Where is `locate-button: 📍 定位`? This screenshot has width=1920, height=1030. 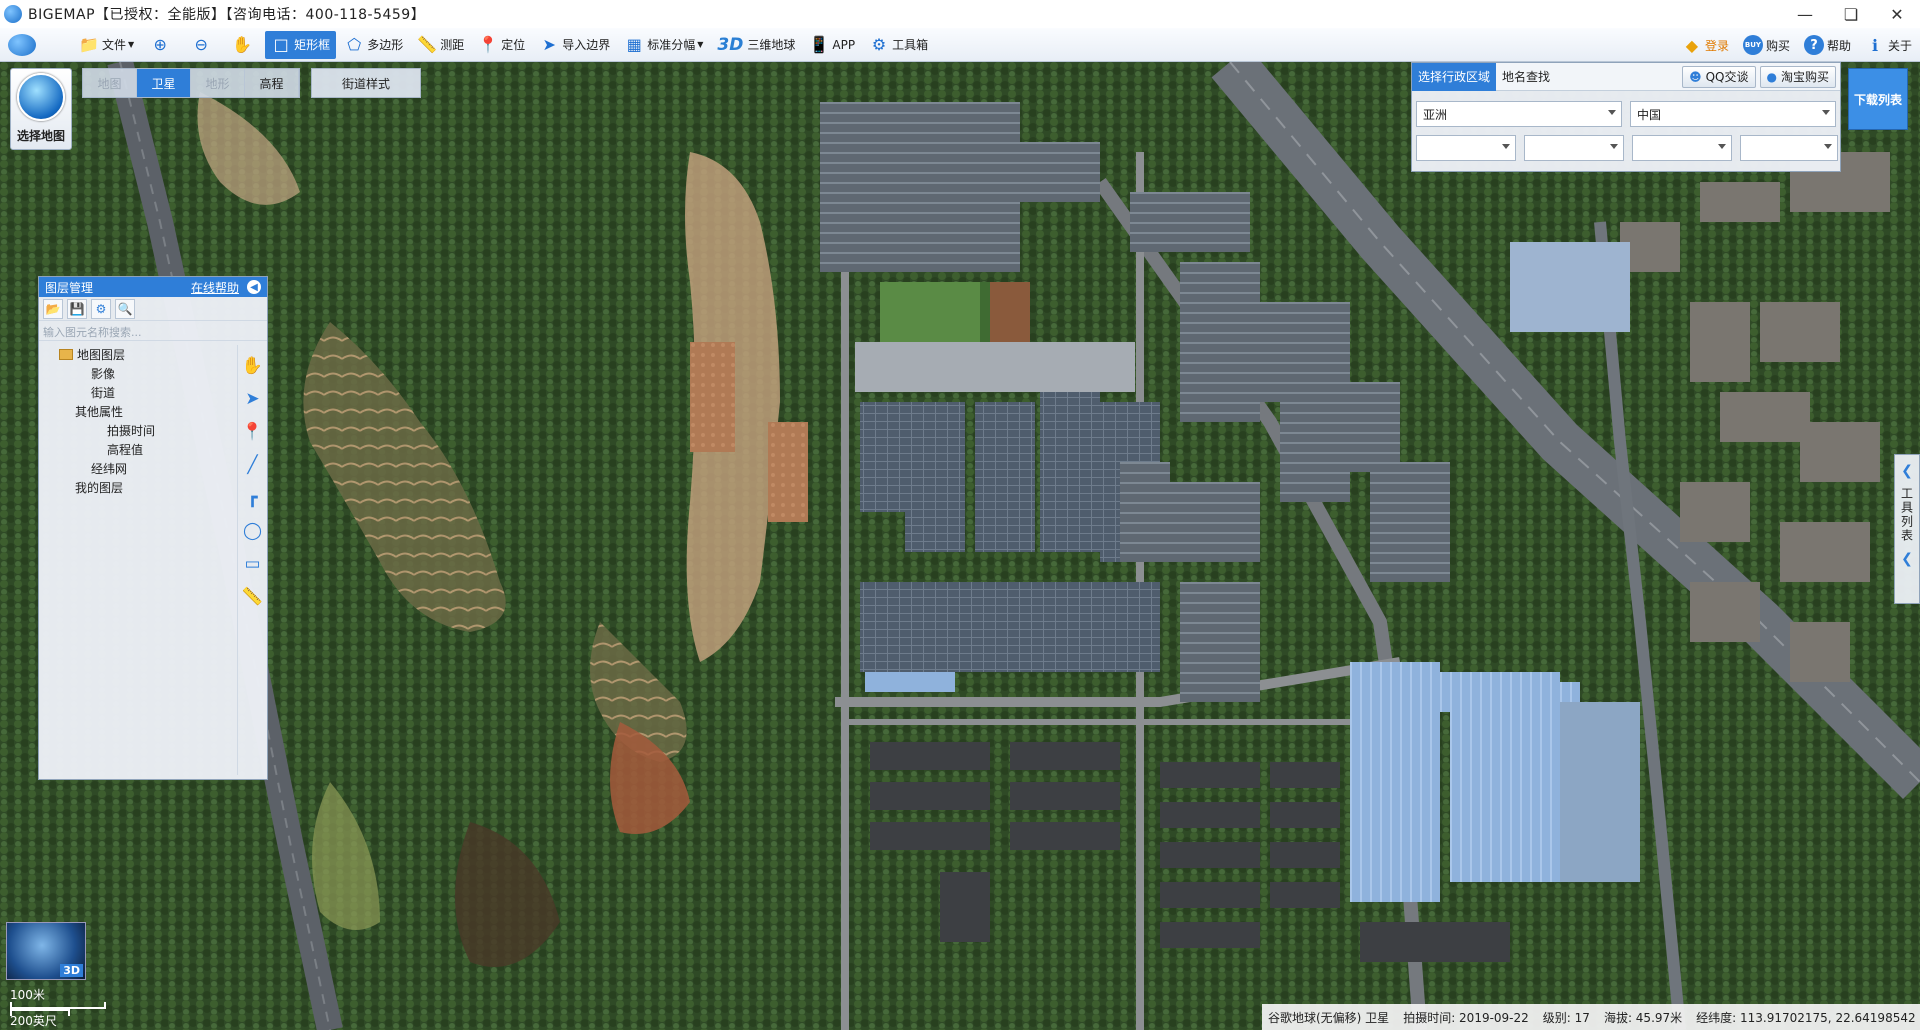
locate-button: 📍 定位 is located at coordinates (501, 45).